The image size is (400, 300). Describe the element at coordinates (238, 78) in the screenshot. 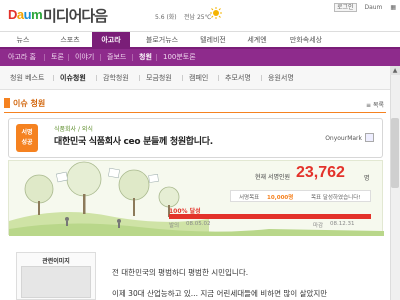

I see `tab-memorial-signature: 추모서명` at that location.